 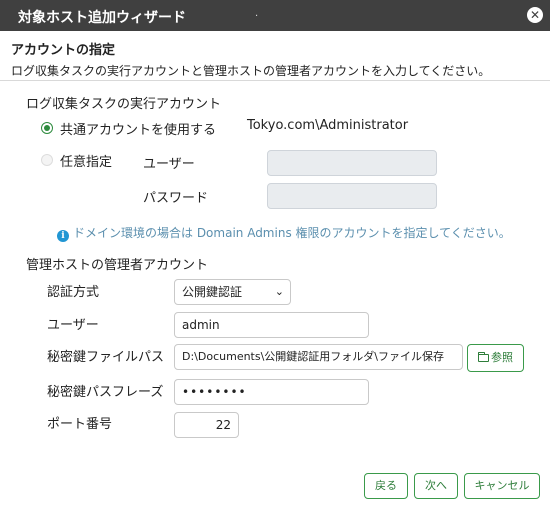 I want to click on chevron-down-icon: ⌄, so click(x=279, y=291).